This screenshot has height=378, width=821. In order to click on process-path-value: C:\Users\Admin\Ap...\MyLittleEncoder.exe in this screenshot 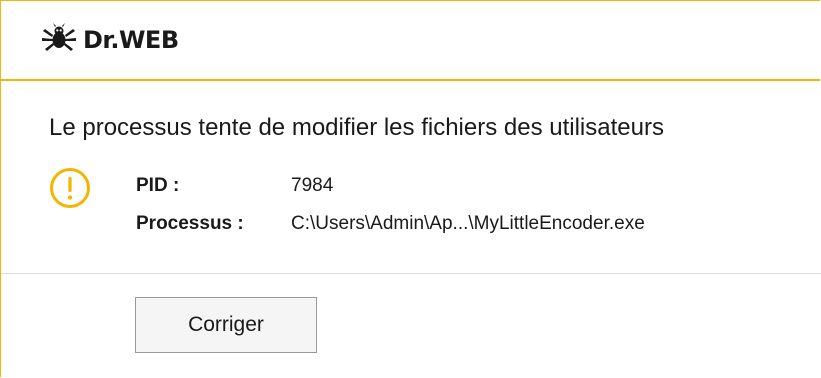, I will do `click(468, 223)`.